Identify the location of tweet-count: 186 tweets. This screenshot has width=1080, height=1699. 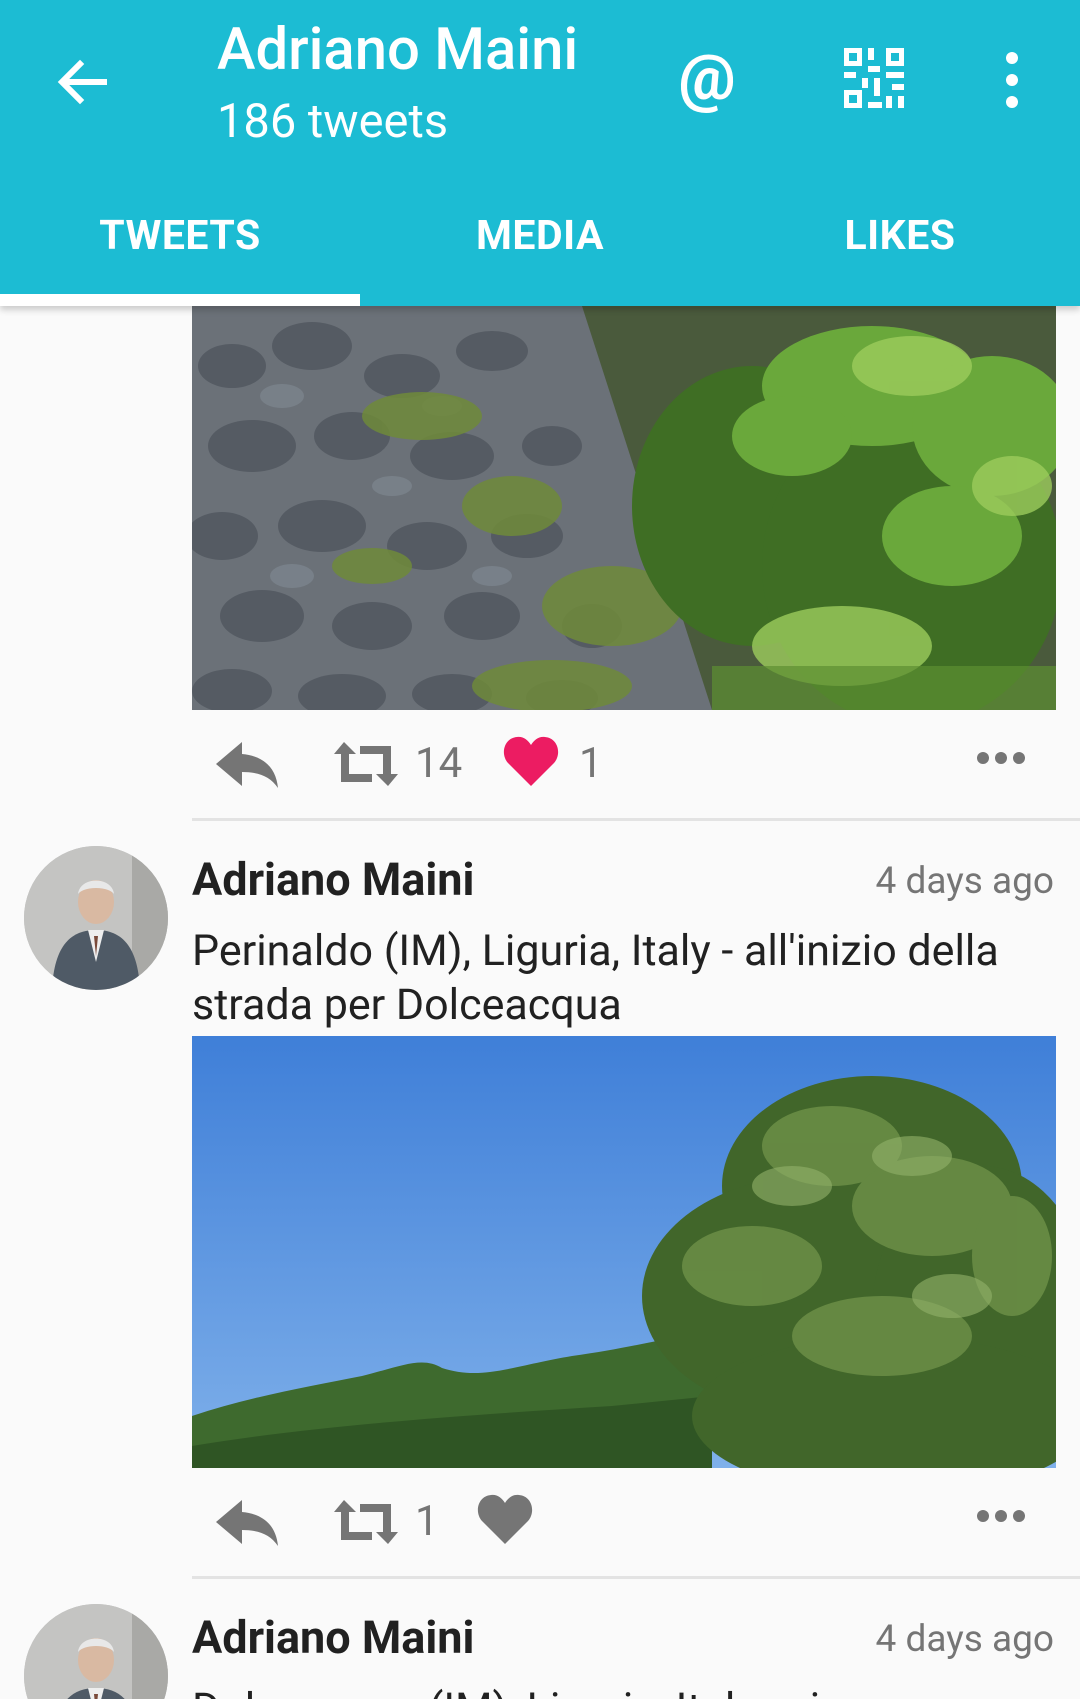
(333, 121).